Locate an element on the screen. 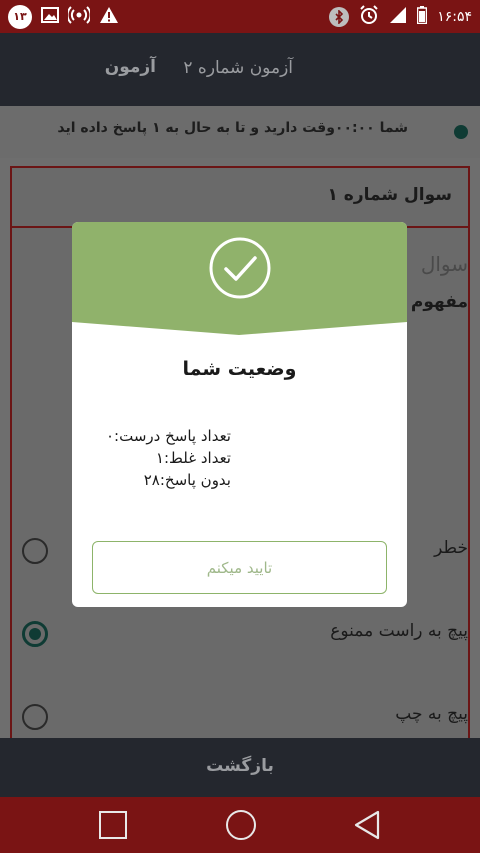 The width and height of the screenshot is (480, 853). status-bar-right: ۱۶:۵۴ is located at coordinates (400, 16).